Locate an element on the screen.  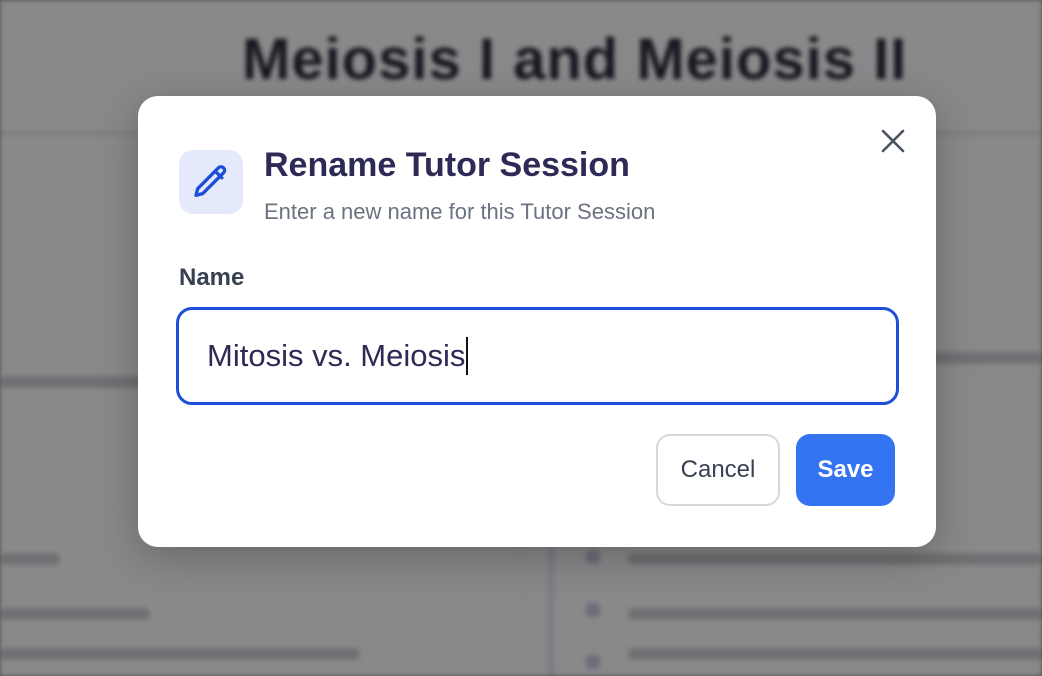
name-input: Mitosis vs. Meiosis is located at coordinates (537, 356).